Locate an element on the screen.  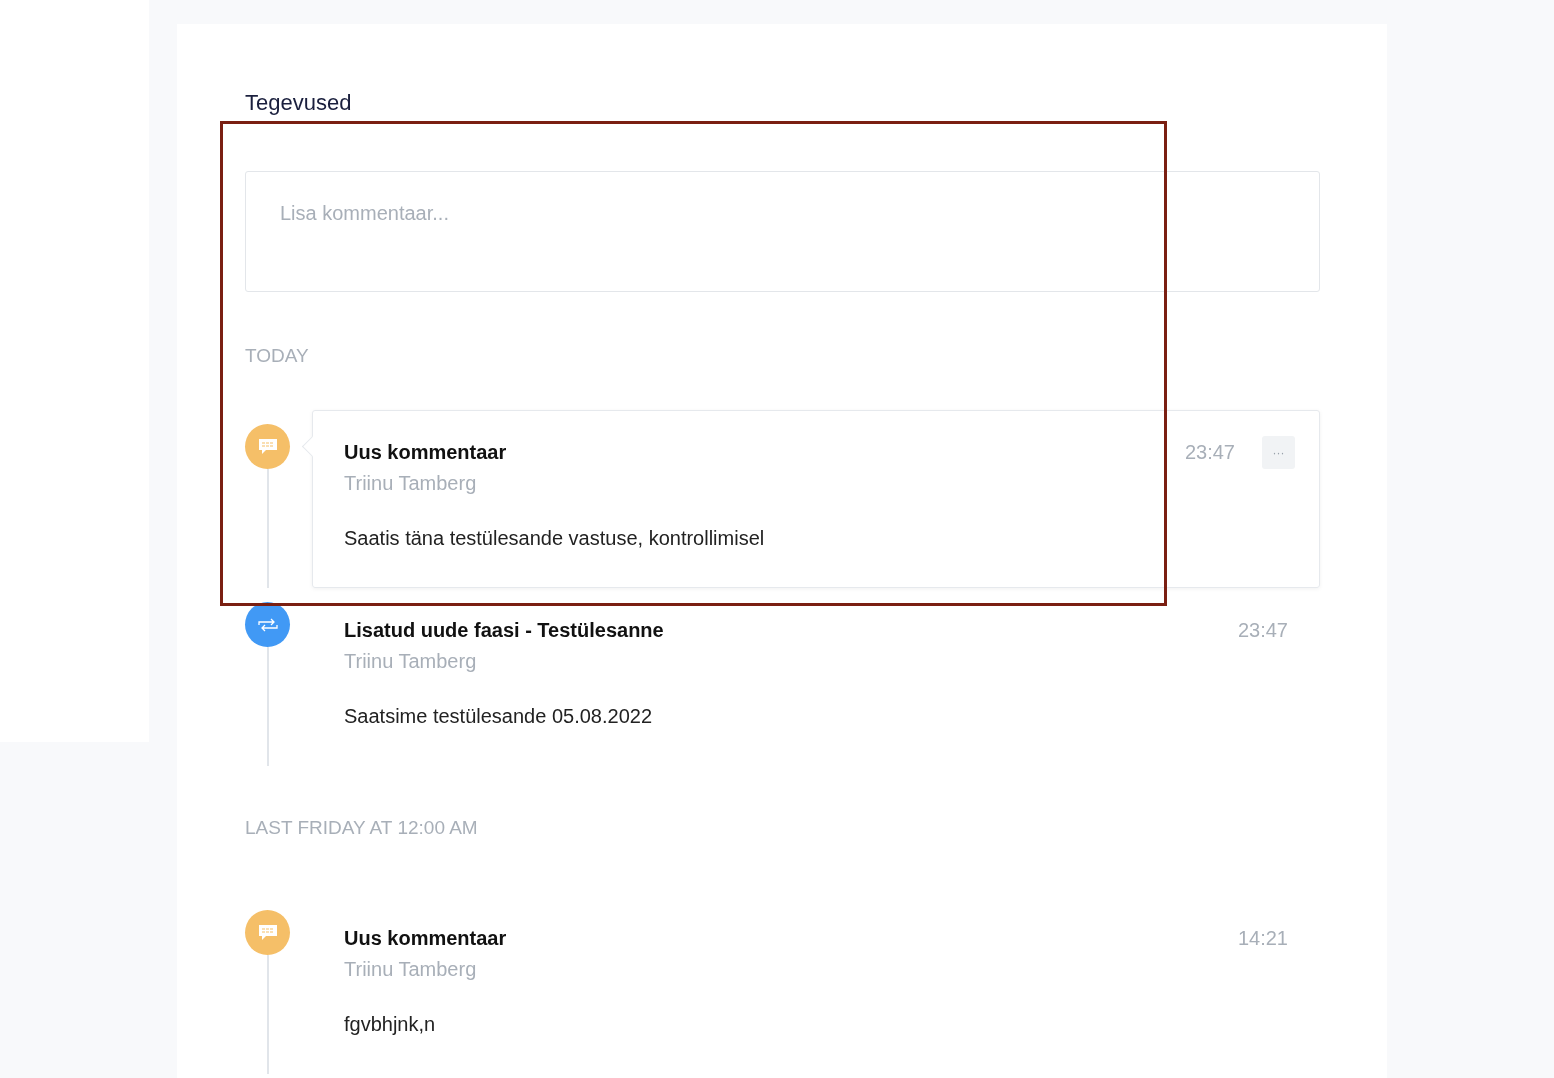
activity-text: Saatsime testülesande 05.08.2022 is located at coordinates (498, 716).